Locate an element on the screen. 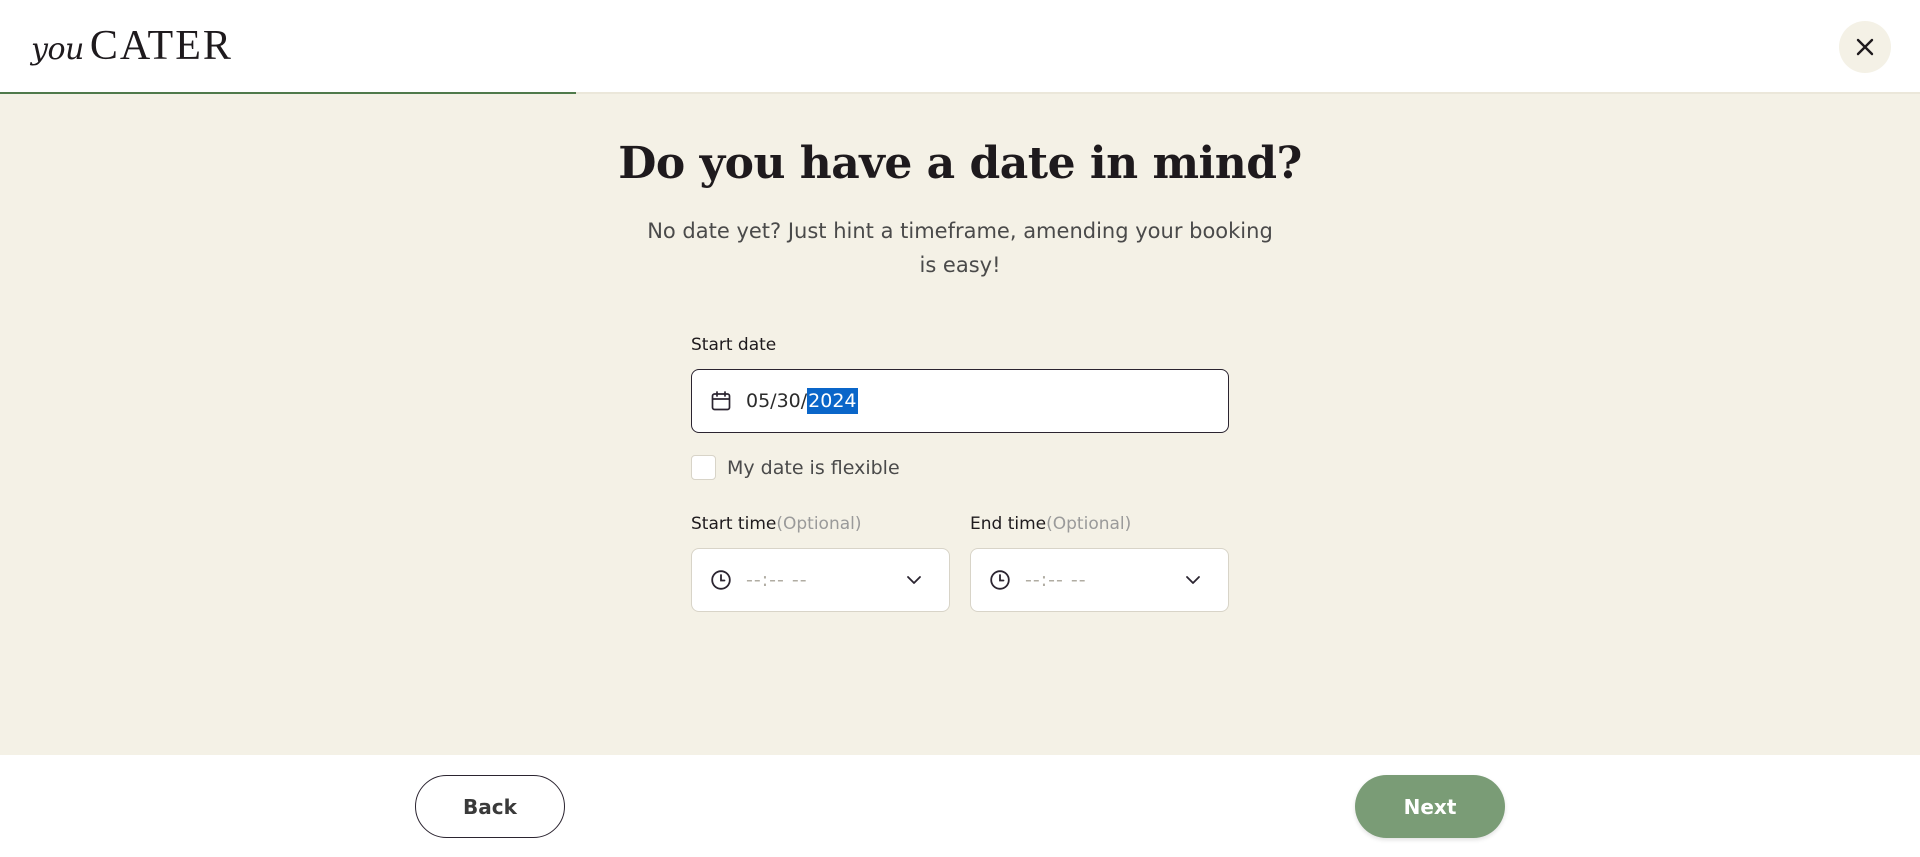 The width and height of the screenshot is (1920, 857). youcater-logo: you CATER is located at coordinates (132, 46).